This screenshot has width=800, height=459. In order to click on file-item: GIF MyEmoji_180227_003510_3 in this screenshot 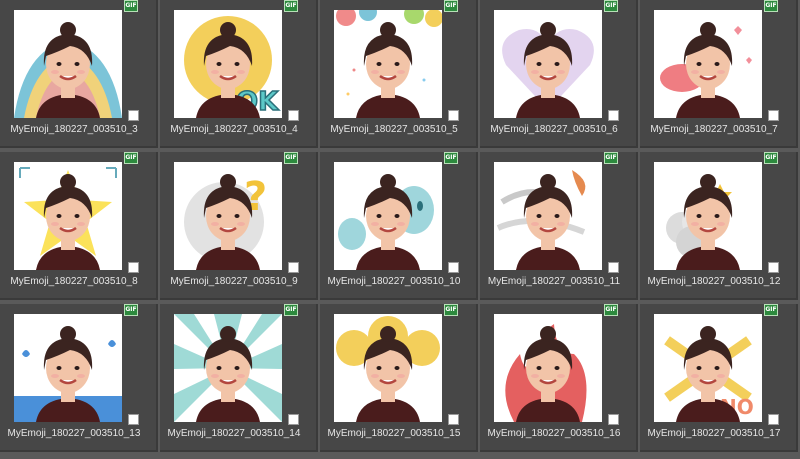, I will do `click(79, 74)`.